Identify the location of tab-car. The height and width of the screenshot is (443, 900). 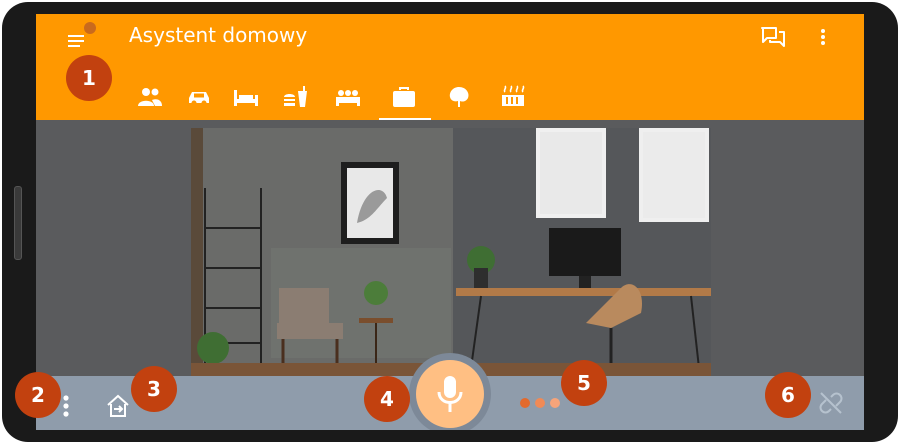
(199, 97).